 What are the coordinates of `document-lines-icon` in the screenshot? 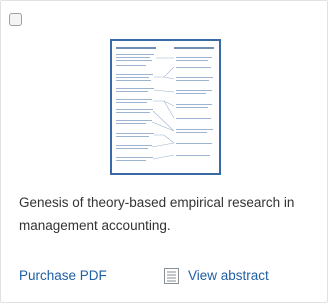 It's located at (171, 276).